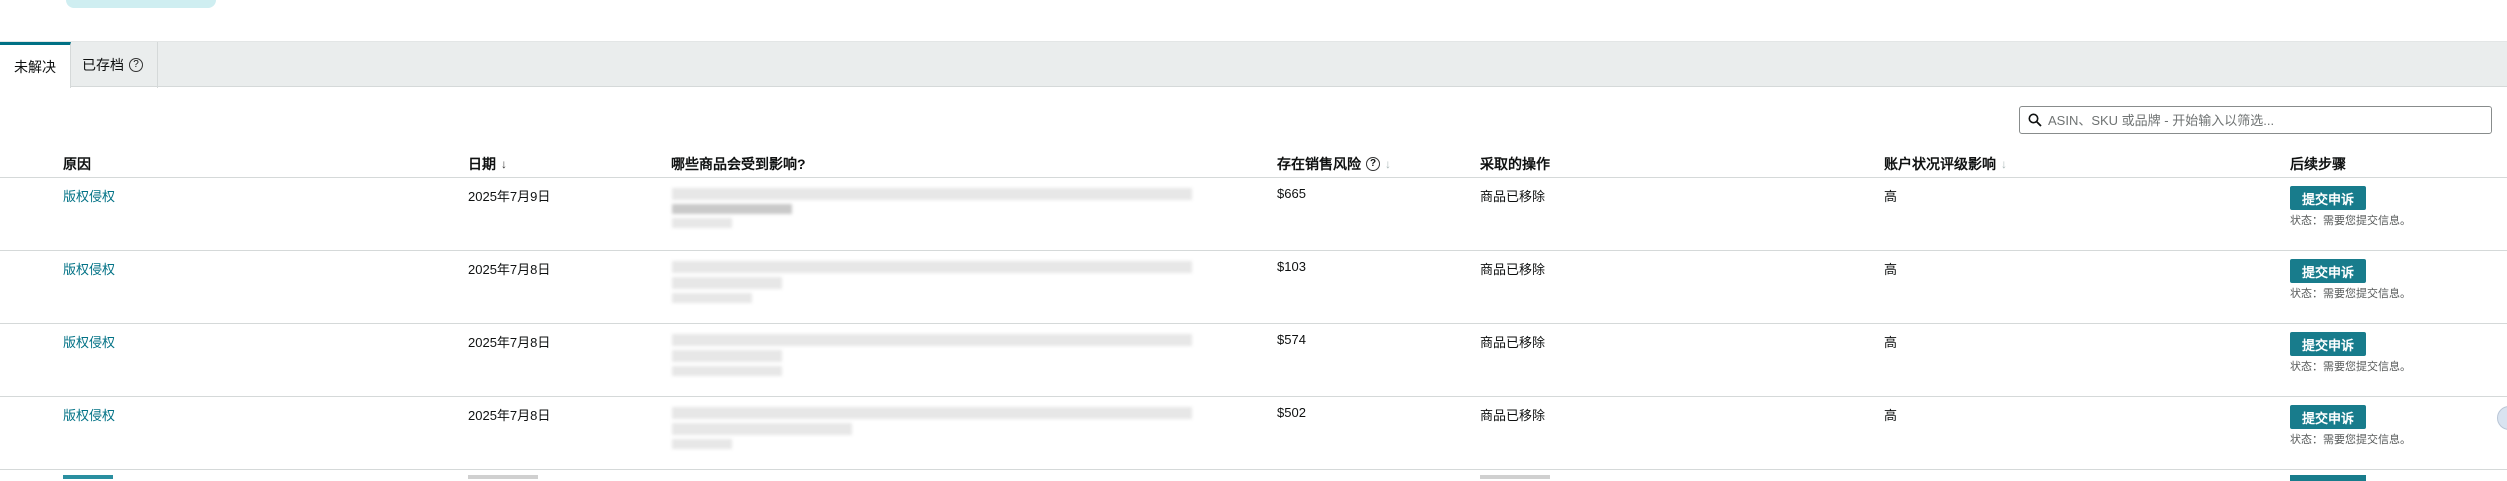 This screenshot has width=2507, height=481. Describe the element at coordinates (503, 477) in the screenshot. I see `date-cell-partial` at that location.